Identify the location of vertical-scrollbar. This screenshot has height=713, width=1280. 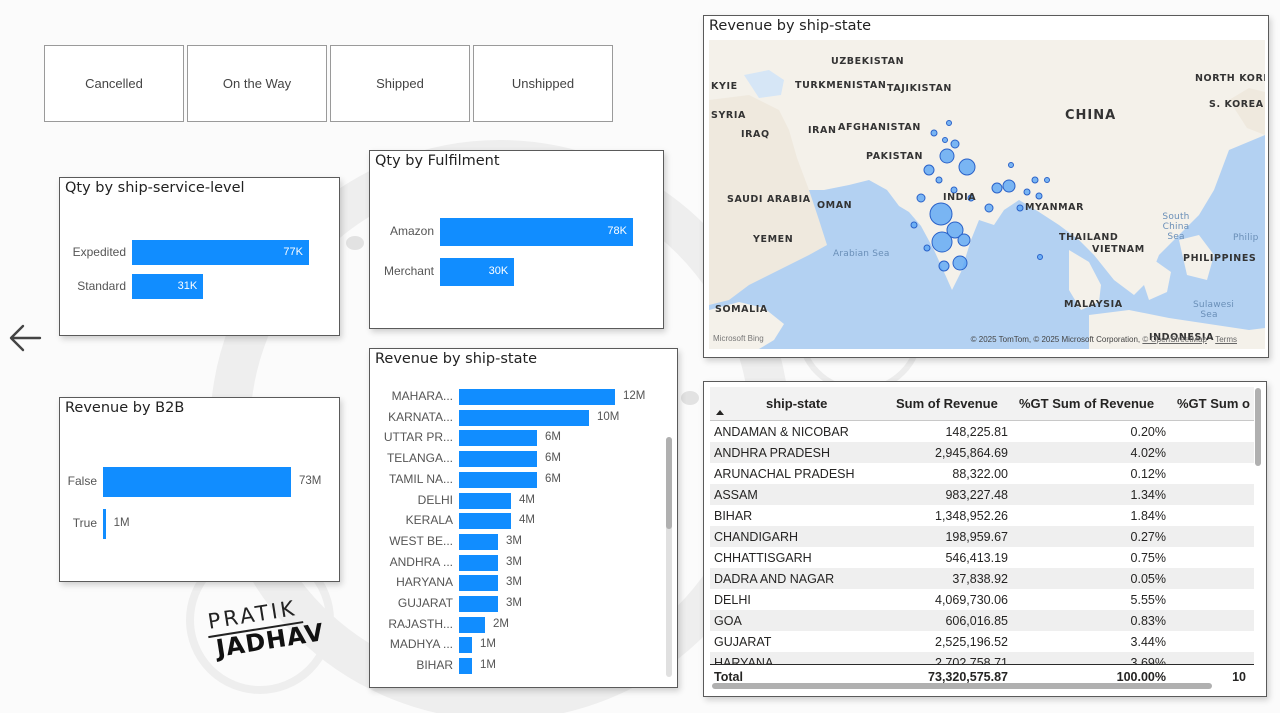
(1258, 427).